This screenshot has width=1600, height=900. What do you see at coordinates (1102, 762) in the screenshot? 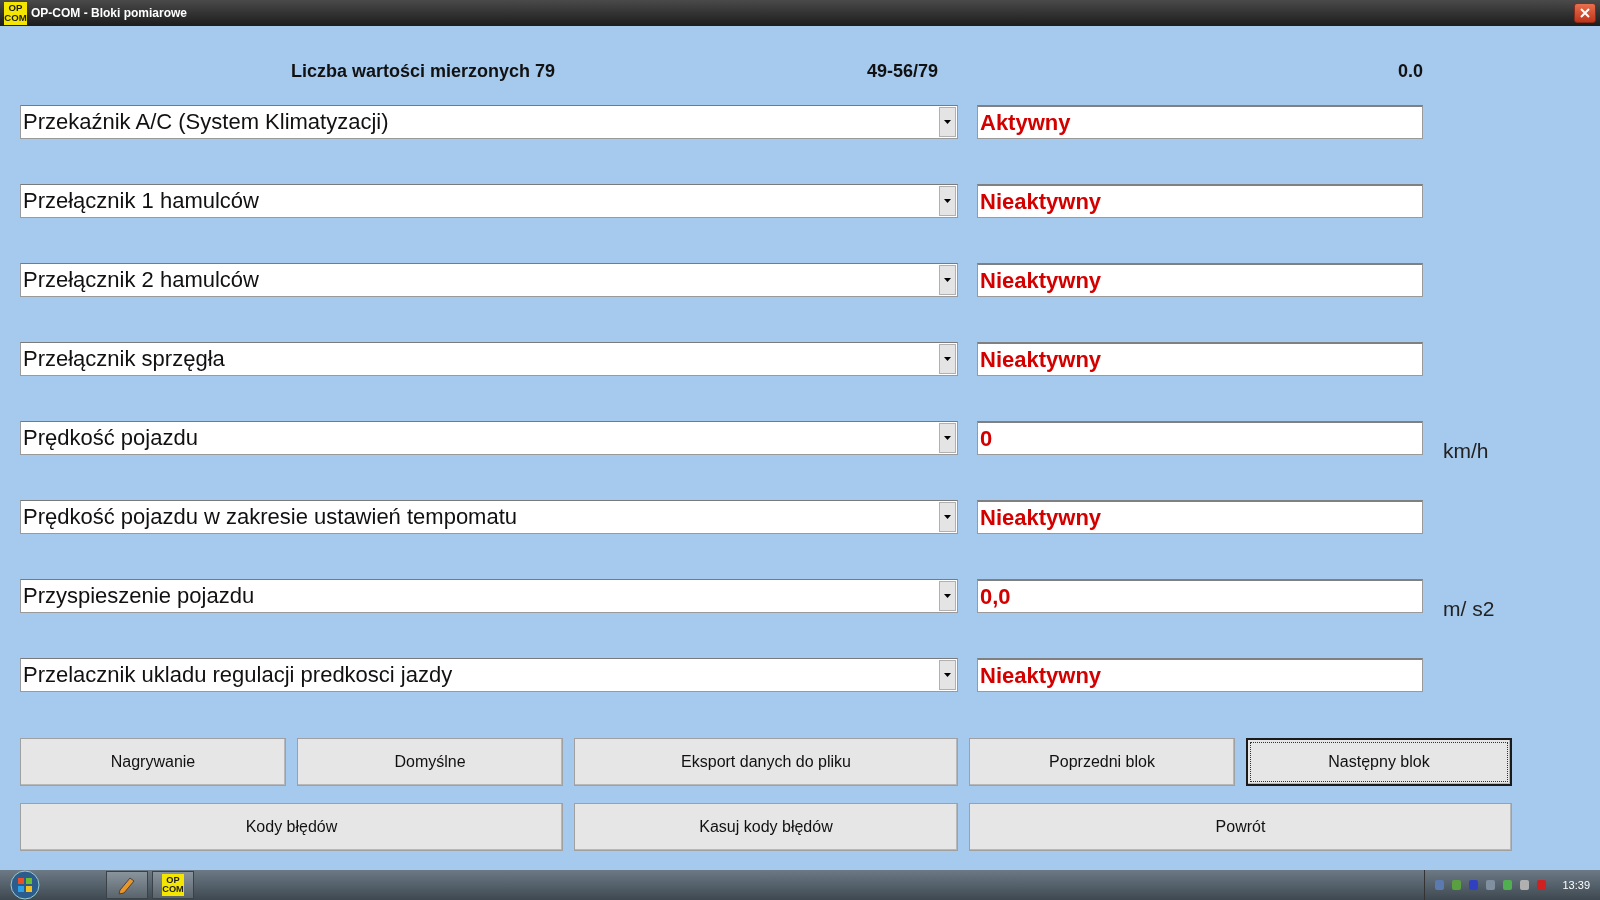
I see `action-button: Poprzedni blok` at bounding box center [1102, 762].